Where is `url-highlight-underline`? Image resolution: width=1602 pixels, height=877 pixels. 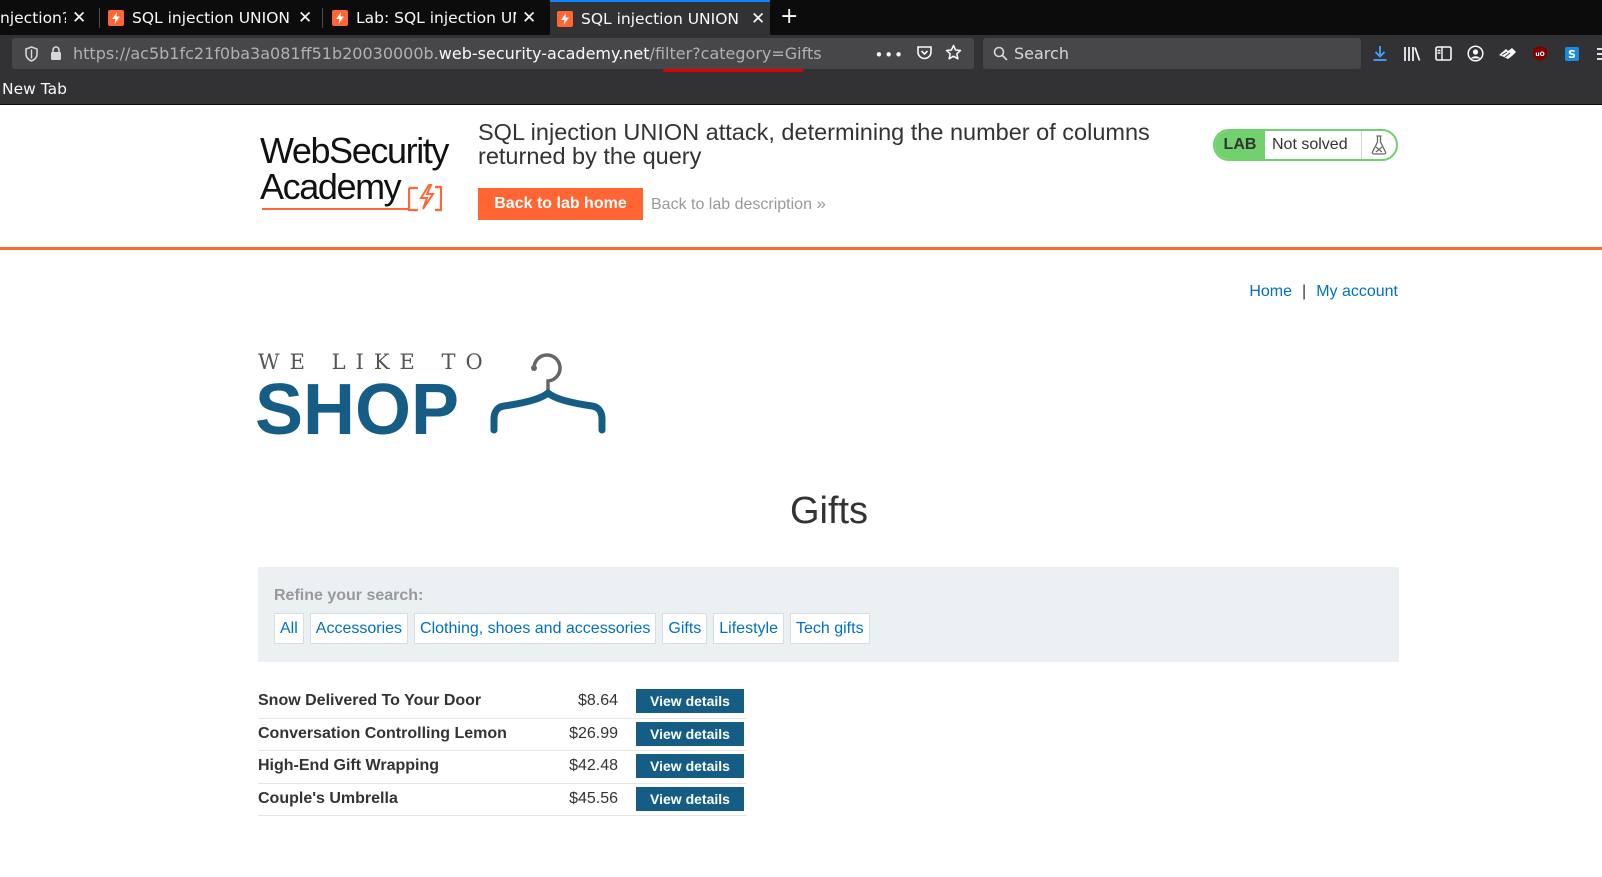
url-highlight-underline is located at coordinates (733, 70).